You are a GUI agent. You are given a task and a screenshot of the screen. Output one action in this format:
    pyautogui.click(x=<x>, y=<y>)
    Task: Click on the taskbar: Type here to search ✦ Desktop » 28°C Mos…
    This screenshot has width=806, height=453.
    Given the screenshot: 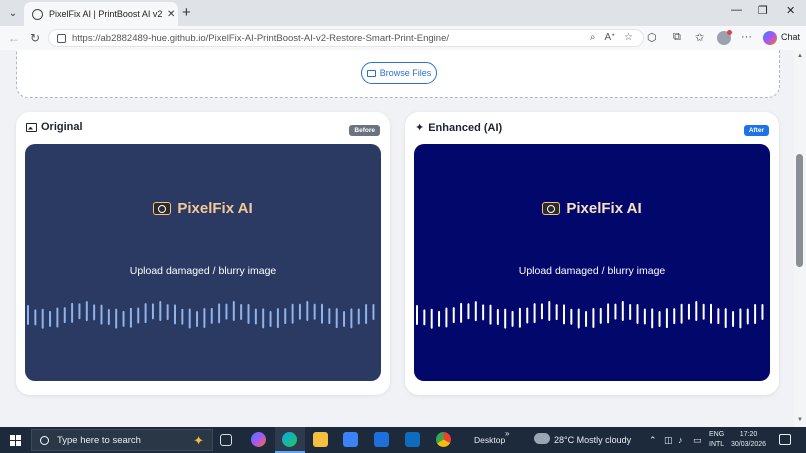 What is the action you would take?
    pyautogui.click(x=403, y=440)
    